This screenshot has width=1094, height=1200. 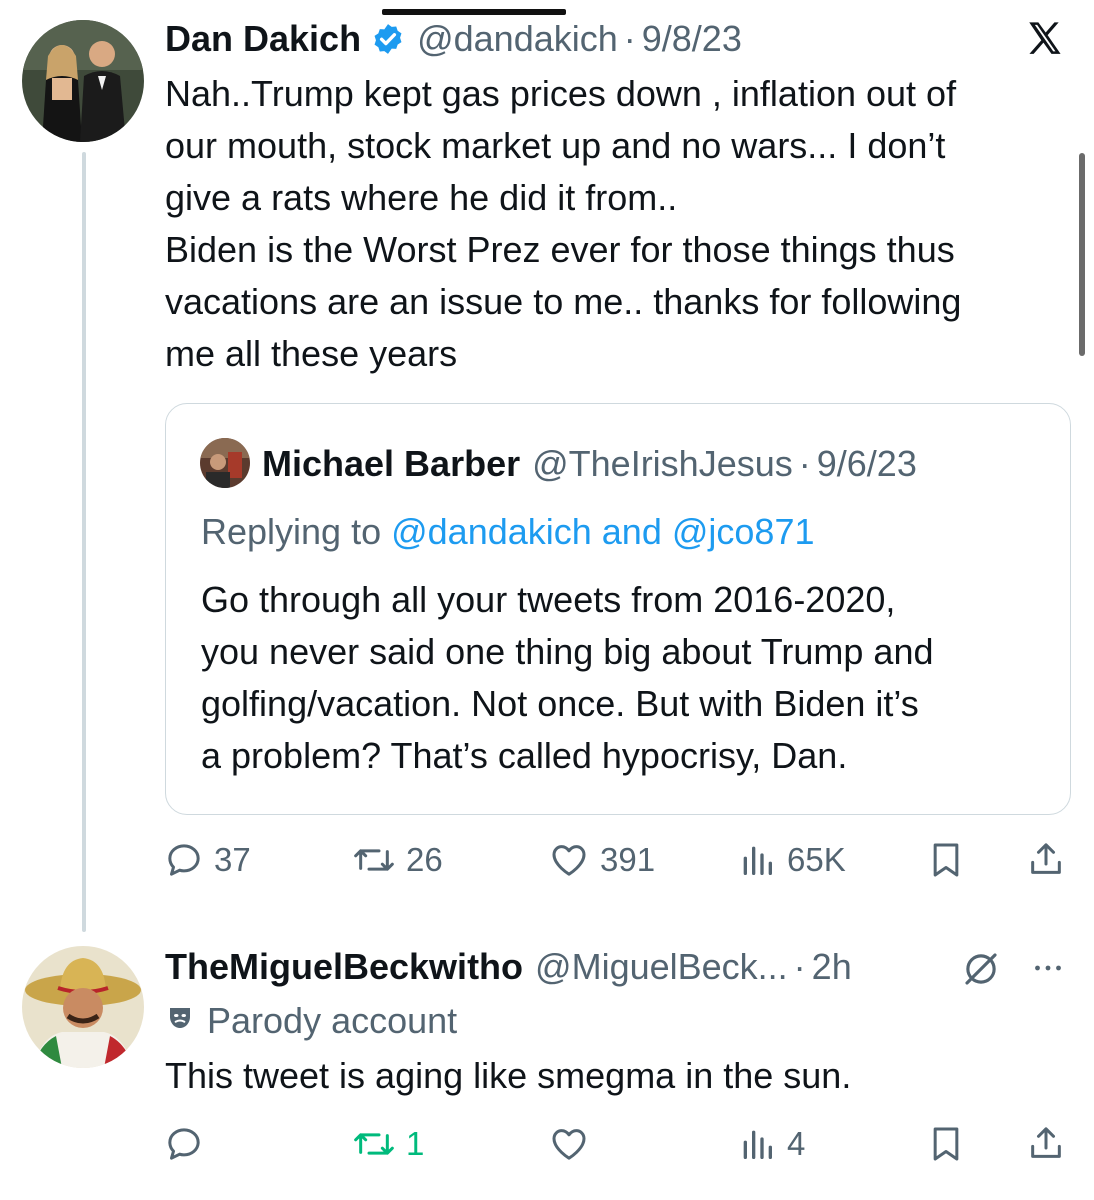 What do you see at coordinates (628, 859) in the screenshot?
I see `like-count: 391` at bounding box center [628, 859].